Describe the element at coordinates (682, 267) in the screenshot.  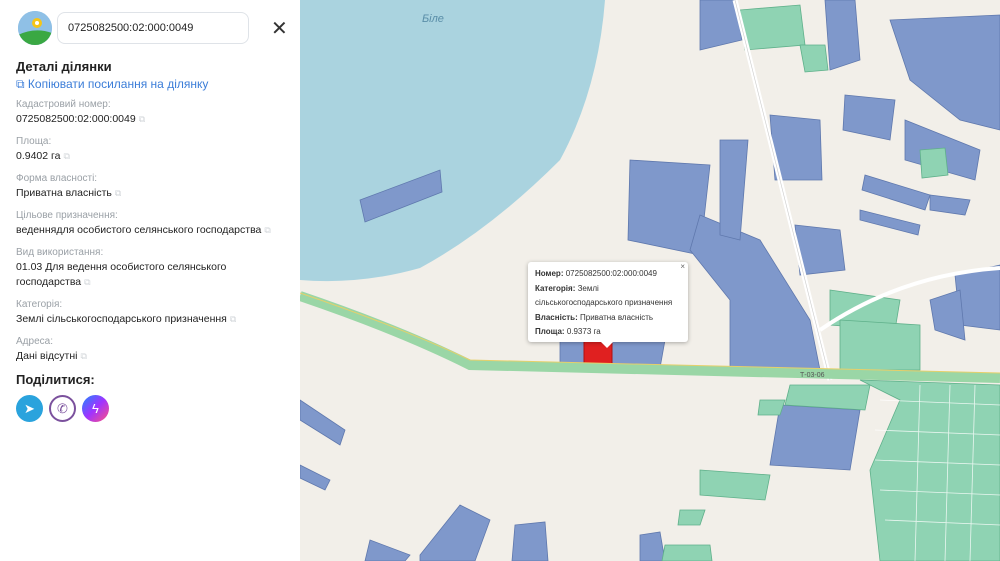
I see `popup-close-icon: ×` at that location.